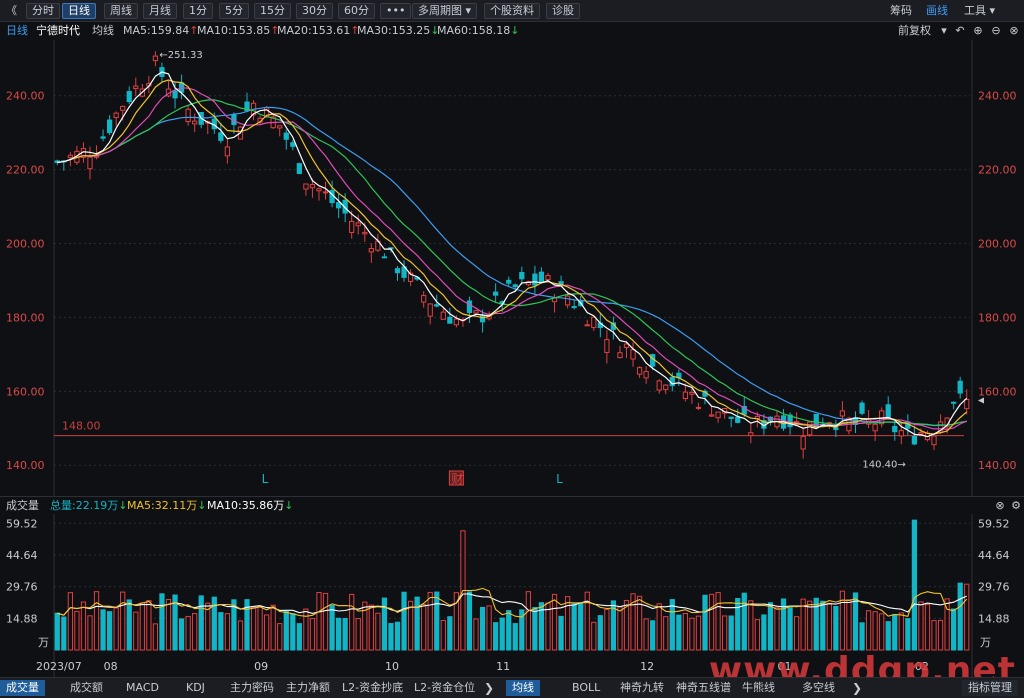  Describe the element at coordinates (978, 31) in the screenshot. I see `zoom-in-icon: ⊕` at that location.